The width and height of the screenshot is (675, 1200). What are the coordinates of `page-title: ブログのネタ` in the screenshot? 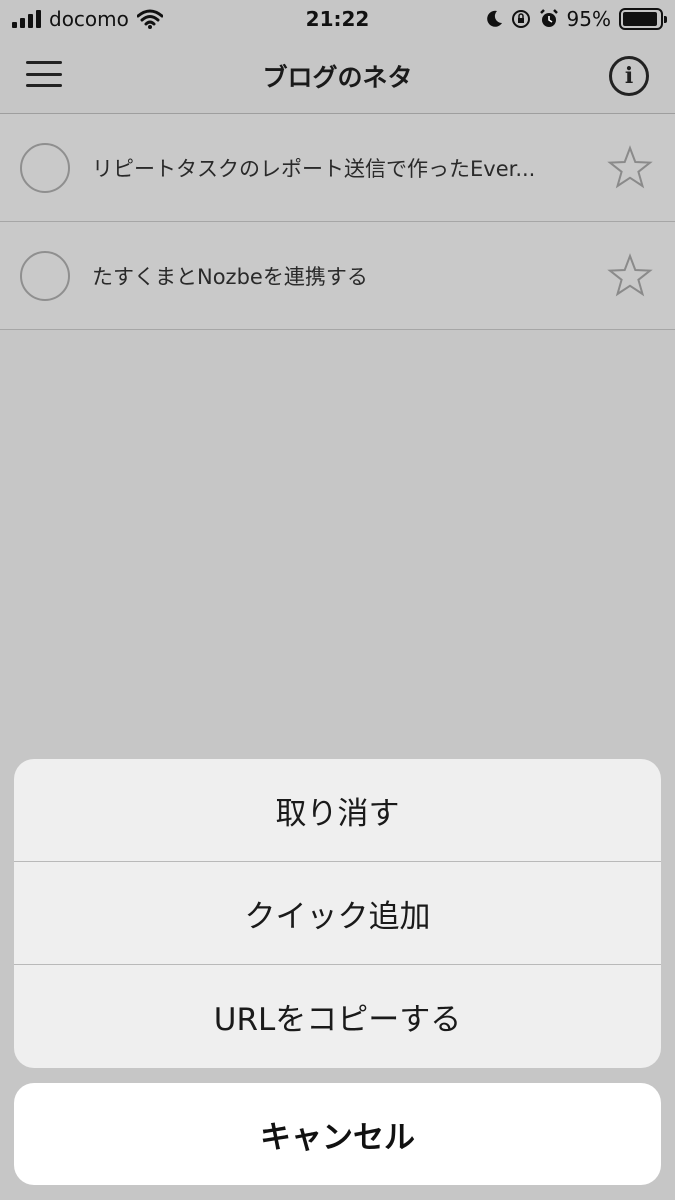 It's located at (337, 77).